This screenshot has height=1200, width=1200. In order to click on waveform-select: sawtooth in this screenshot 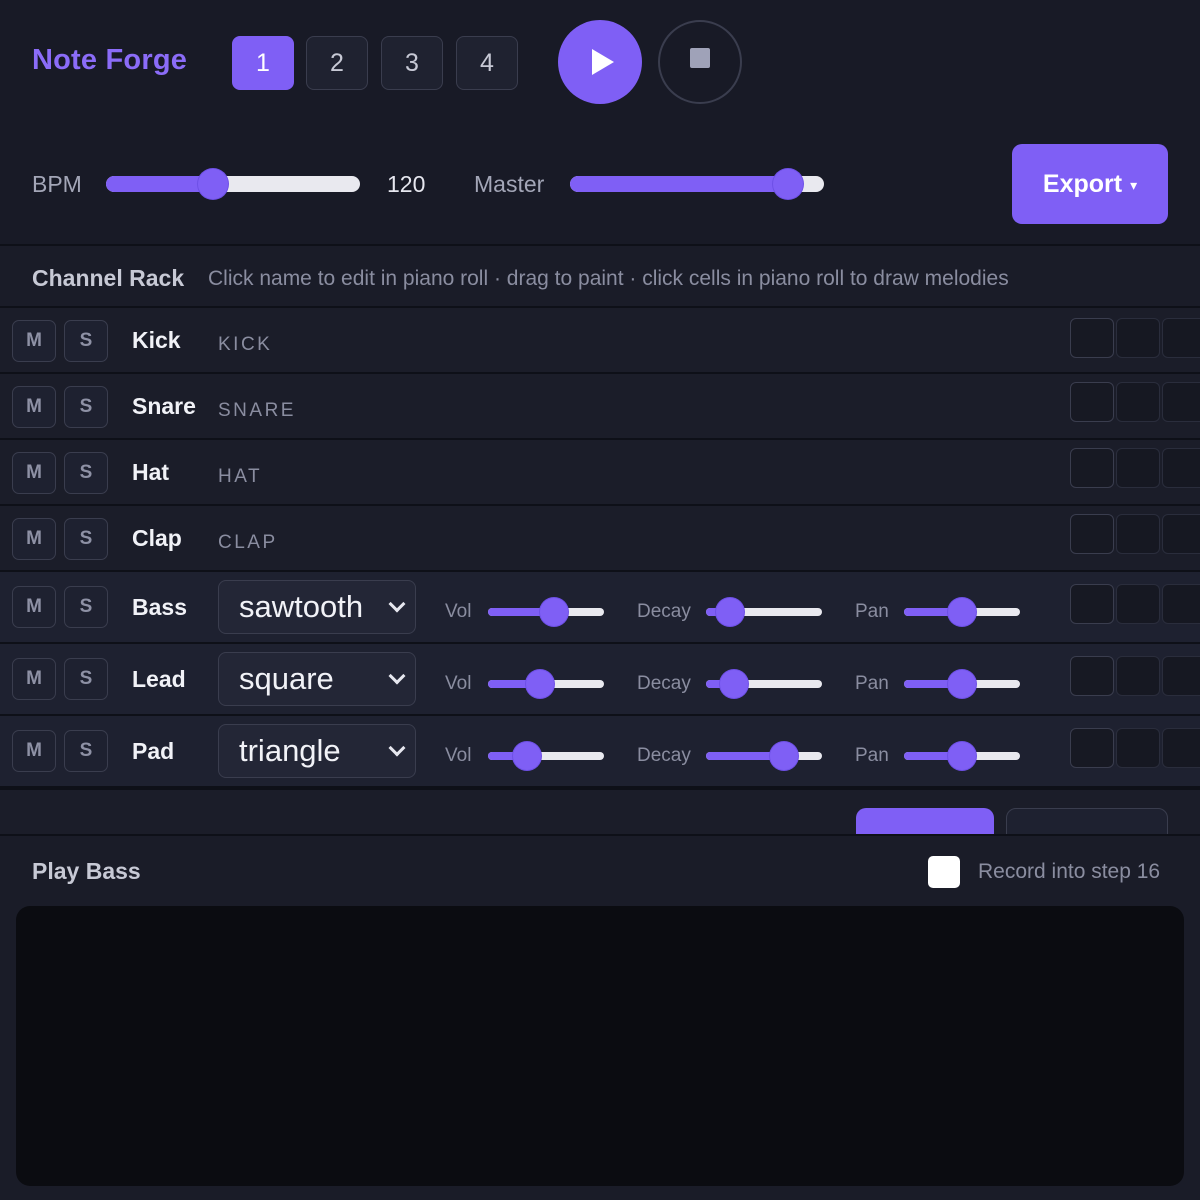, I will do `click(317, 607)`.